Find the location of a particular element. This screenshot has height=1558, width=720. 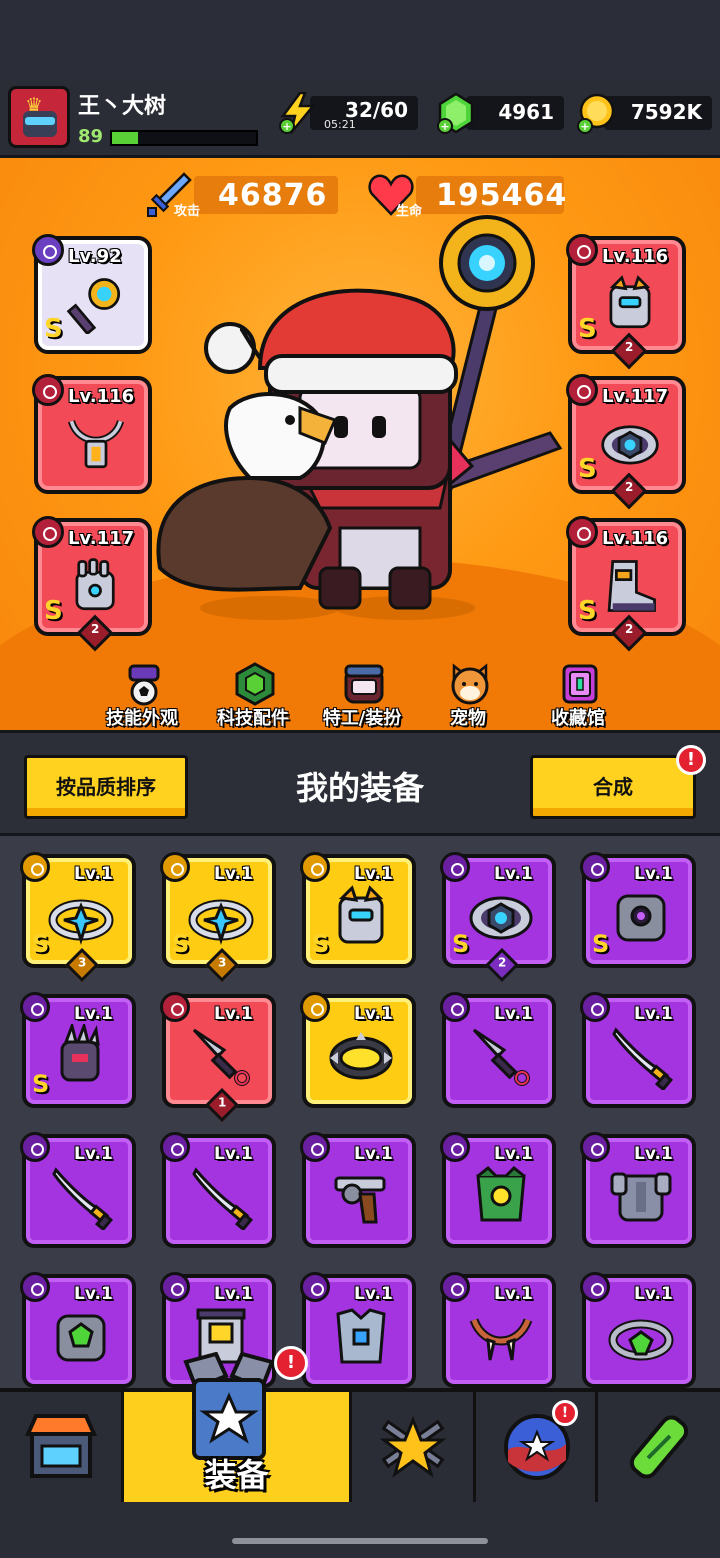

hero-nav-label: 收藏馆 is located at coordinates (578, 718).